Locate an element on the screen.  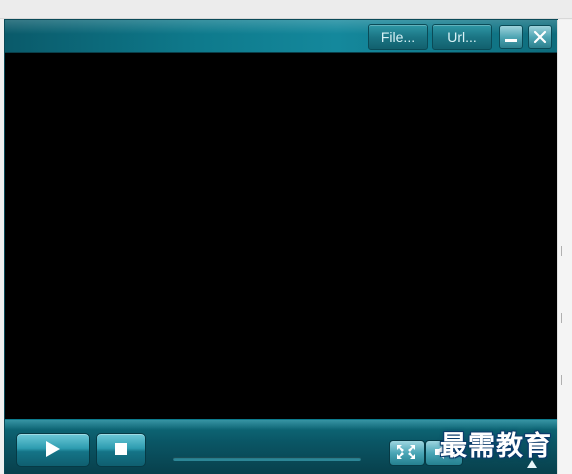
stop-button is located at coordinates (121, 450).